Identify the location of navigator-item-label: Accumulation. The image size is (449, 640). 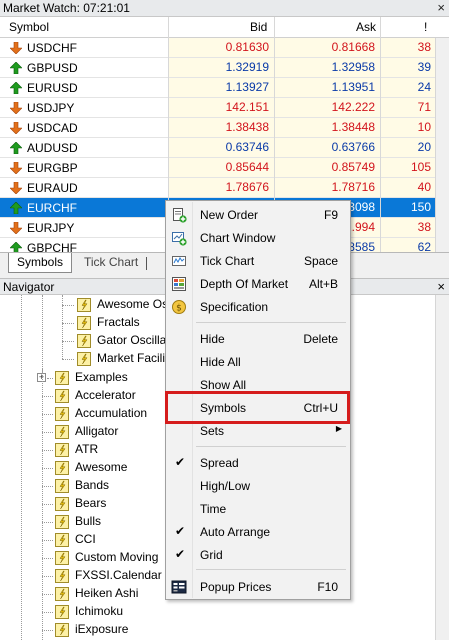
(111, 413).